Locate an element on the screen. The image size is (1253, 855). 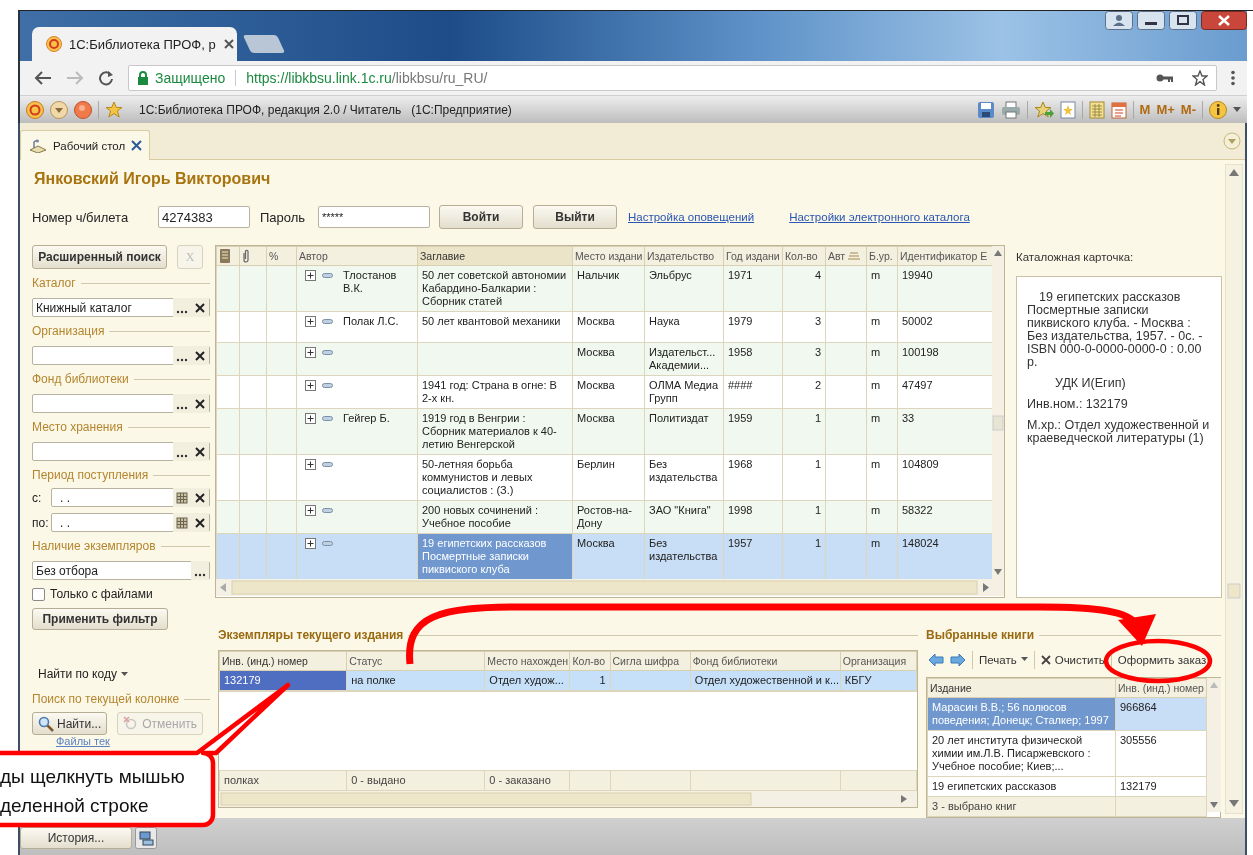
table-row: 20 лет института физической химии им.Л.В. Писаржевского : Учебное пособие; Киев;... 305556 is located at coordinates (1067, 753).